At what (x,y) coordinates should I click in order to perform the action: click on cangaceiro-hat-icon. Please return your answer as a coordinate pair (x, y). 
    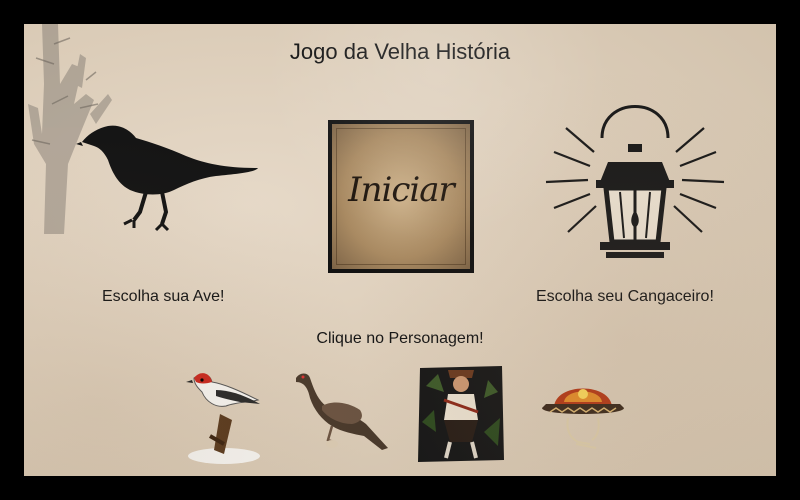
    Looking at the image, I should click on (583, 414).